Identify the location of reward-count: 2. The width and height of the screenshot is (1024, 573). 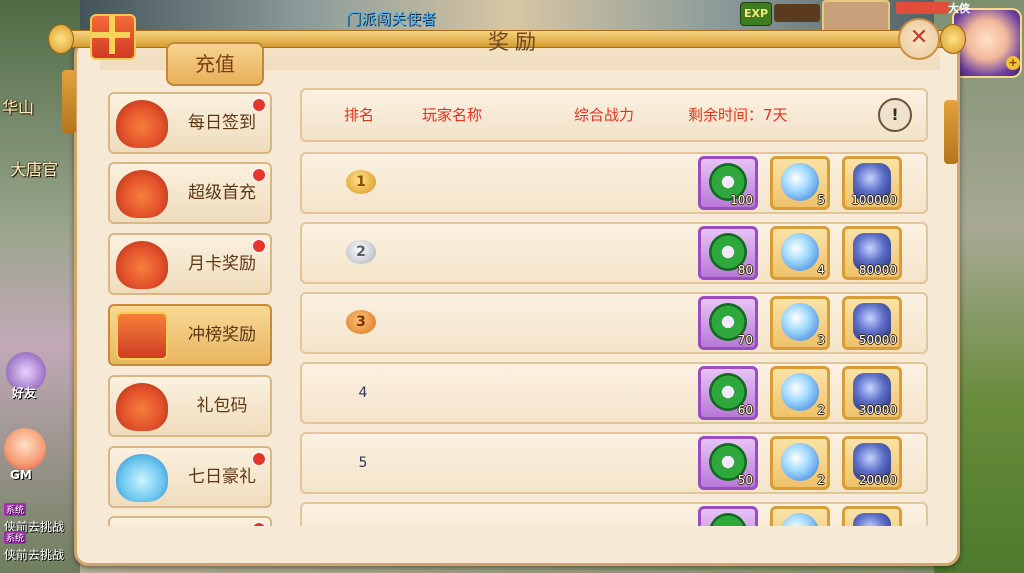
(821, 410).